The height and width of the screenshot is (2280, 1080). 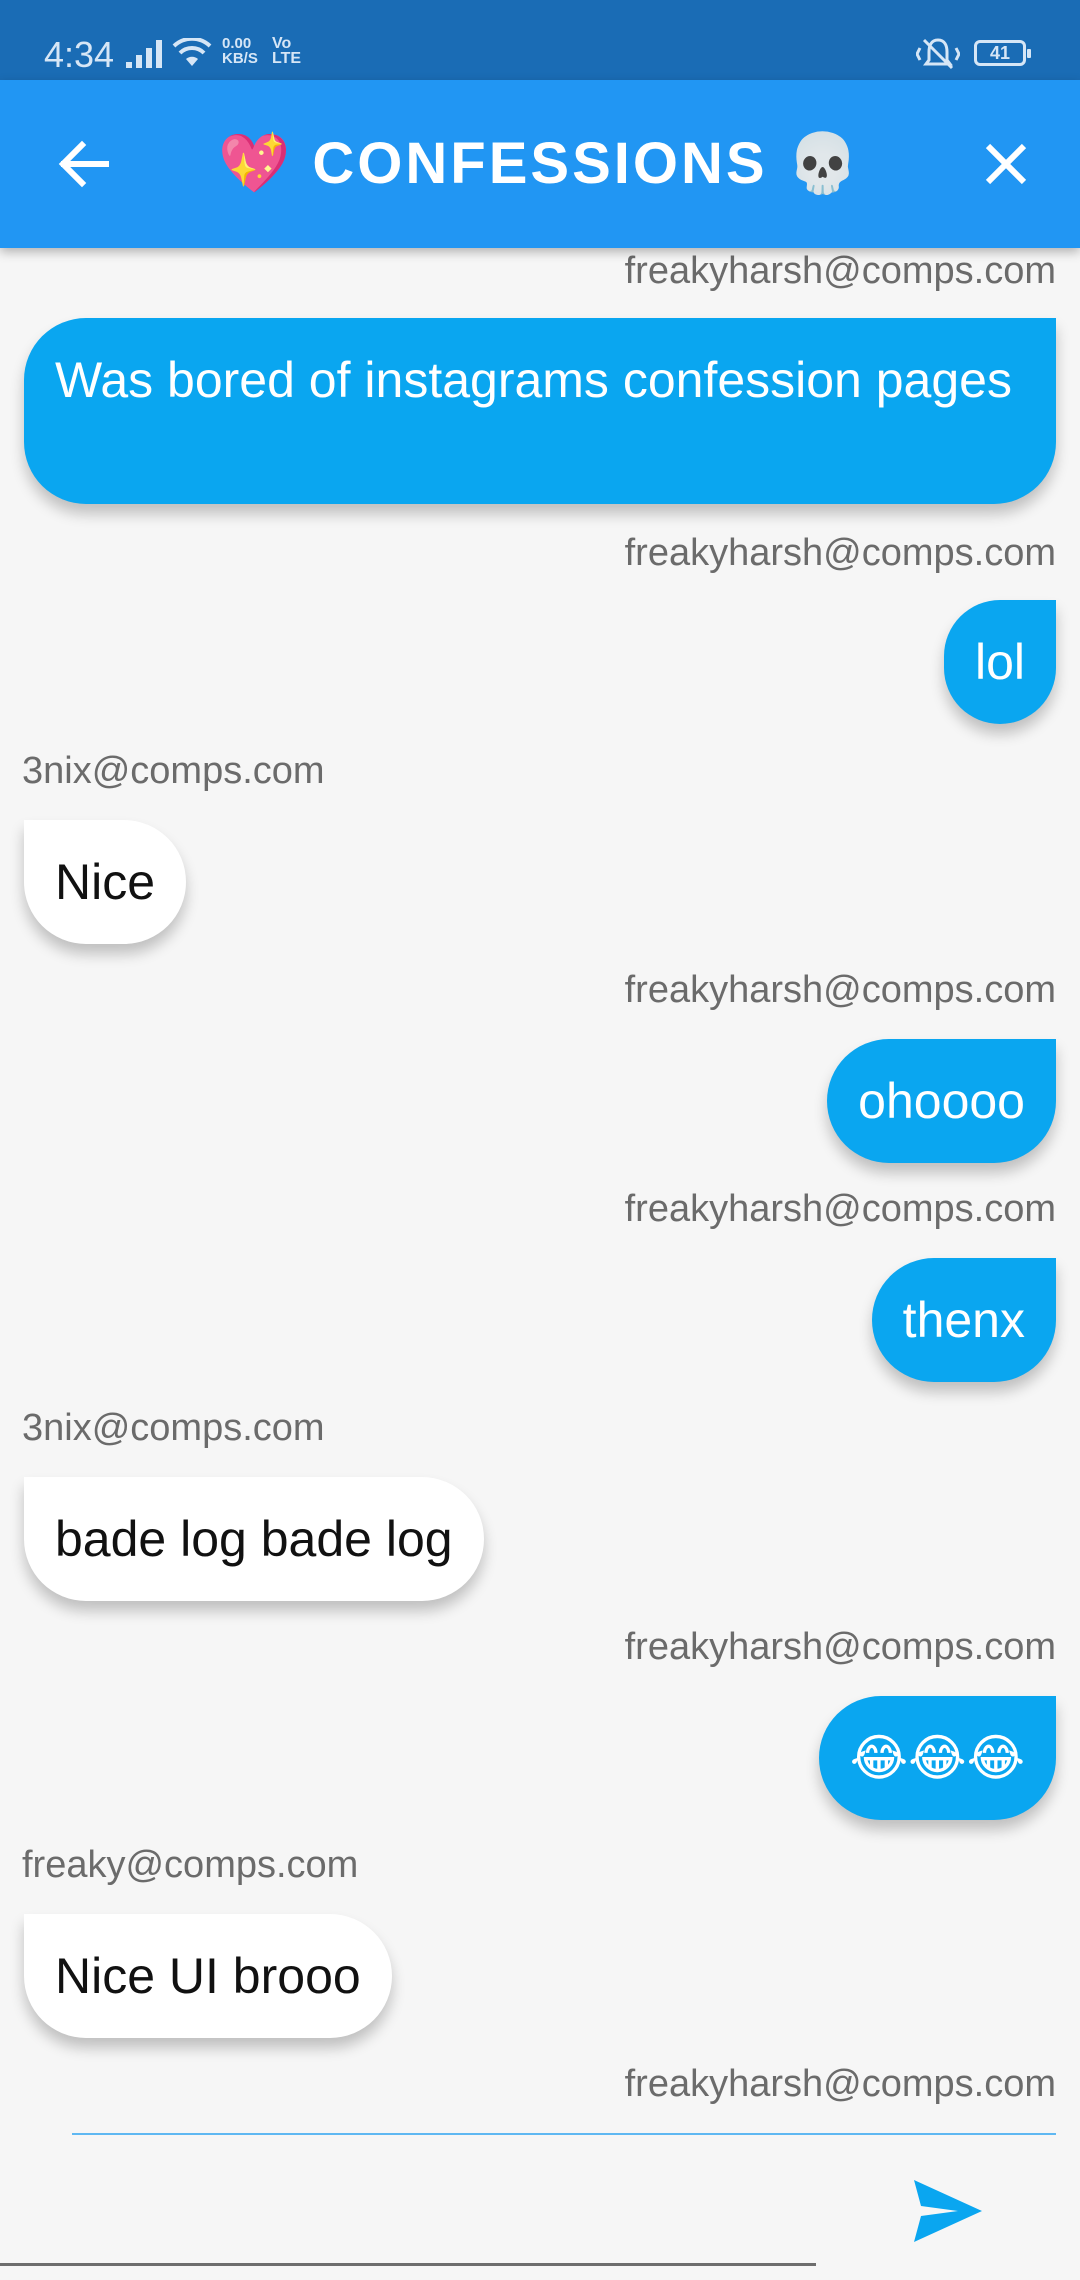 I want to click on message-input, so click(x=408, y=2205).